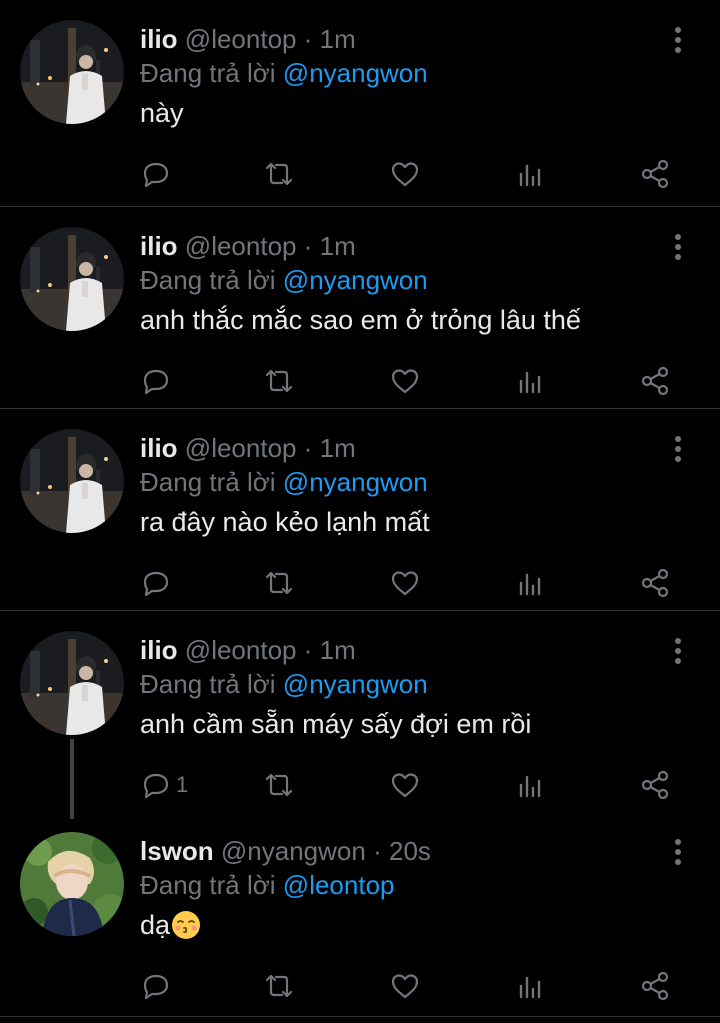 The height and width of the screenshot is (1023, 720). I want to click on timestamp: 20s, so click(410, 851).